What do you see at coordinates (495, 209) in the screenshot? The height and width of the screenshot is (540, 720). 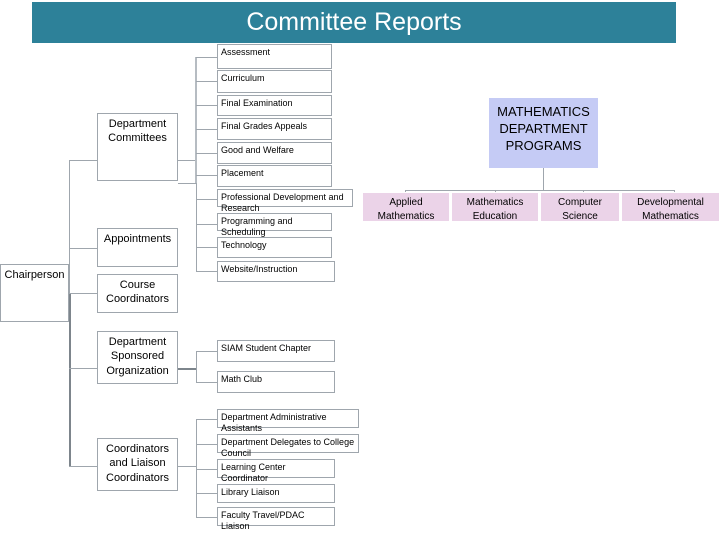 I see `program-mathematics-education-label: Mathematics Education` at bounding box center [495, 209].